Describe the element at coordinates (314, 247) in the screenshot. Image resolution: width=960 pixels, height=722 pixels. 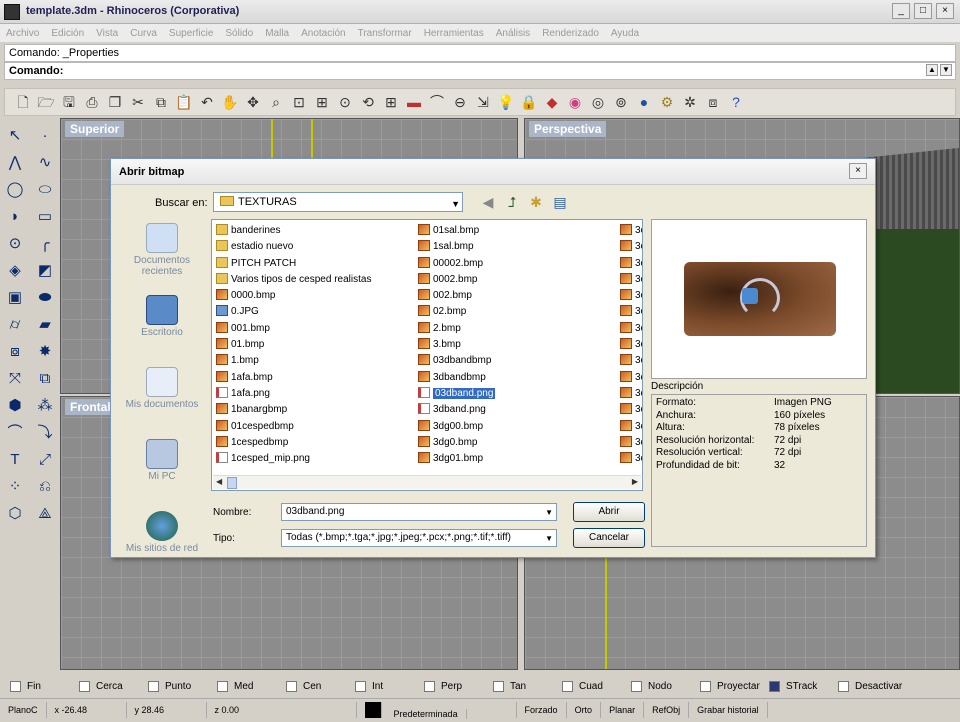
I see `file-item: estadio nuevo` at that location.